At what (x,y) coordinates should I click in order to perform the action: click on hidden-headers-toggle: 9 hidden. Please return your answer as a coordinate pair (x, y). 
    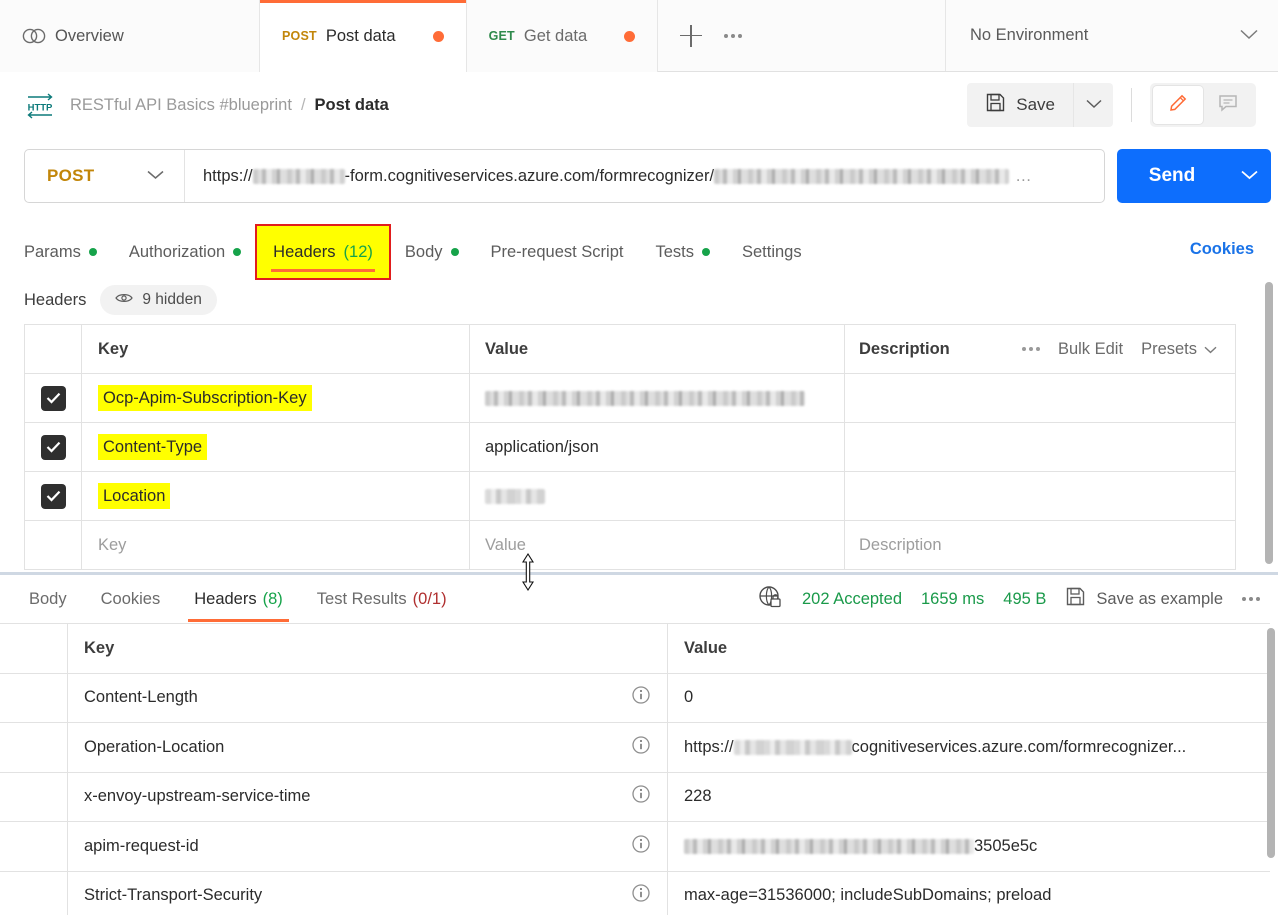
    Looking at the image, I should click on (158, 300).